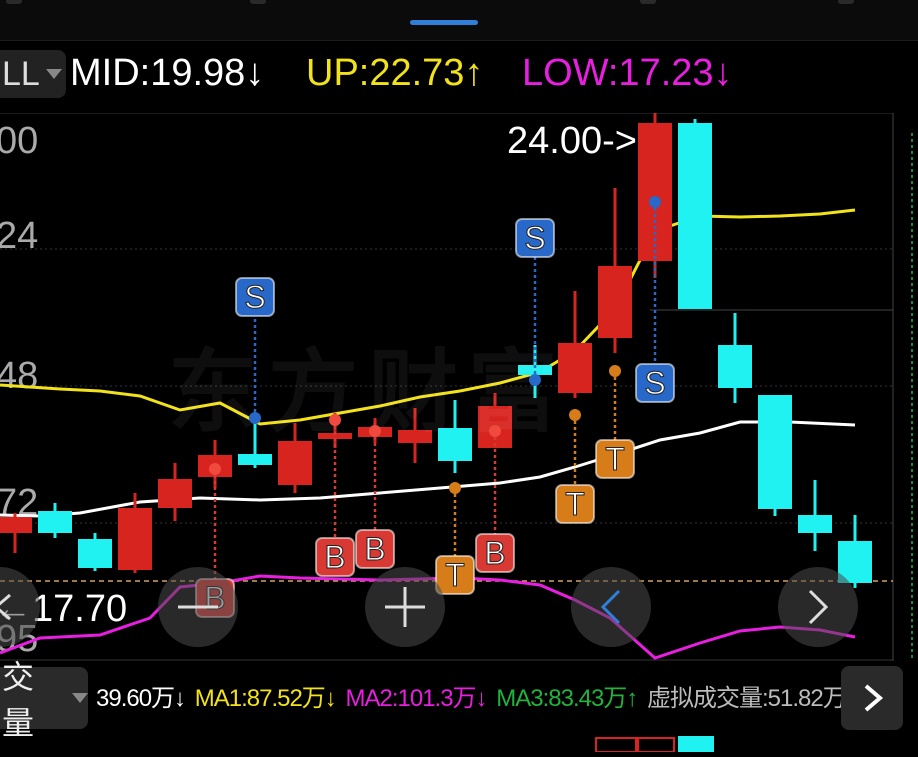 Image resolution: width=918 pixels, height=757 pixels. Describe the element at coordinates (385, 73) in the screenshot. I see `up-value: UP:22.73` at that location.